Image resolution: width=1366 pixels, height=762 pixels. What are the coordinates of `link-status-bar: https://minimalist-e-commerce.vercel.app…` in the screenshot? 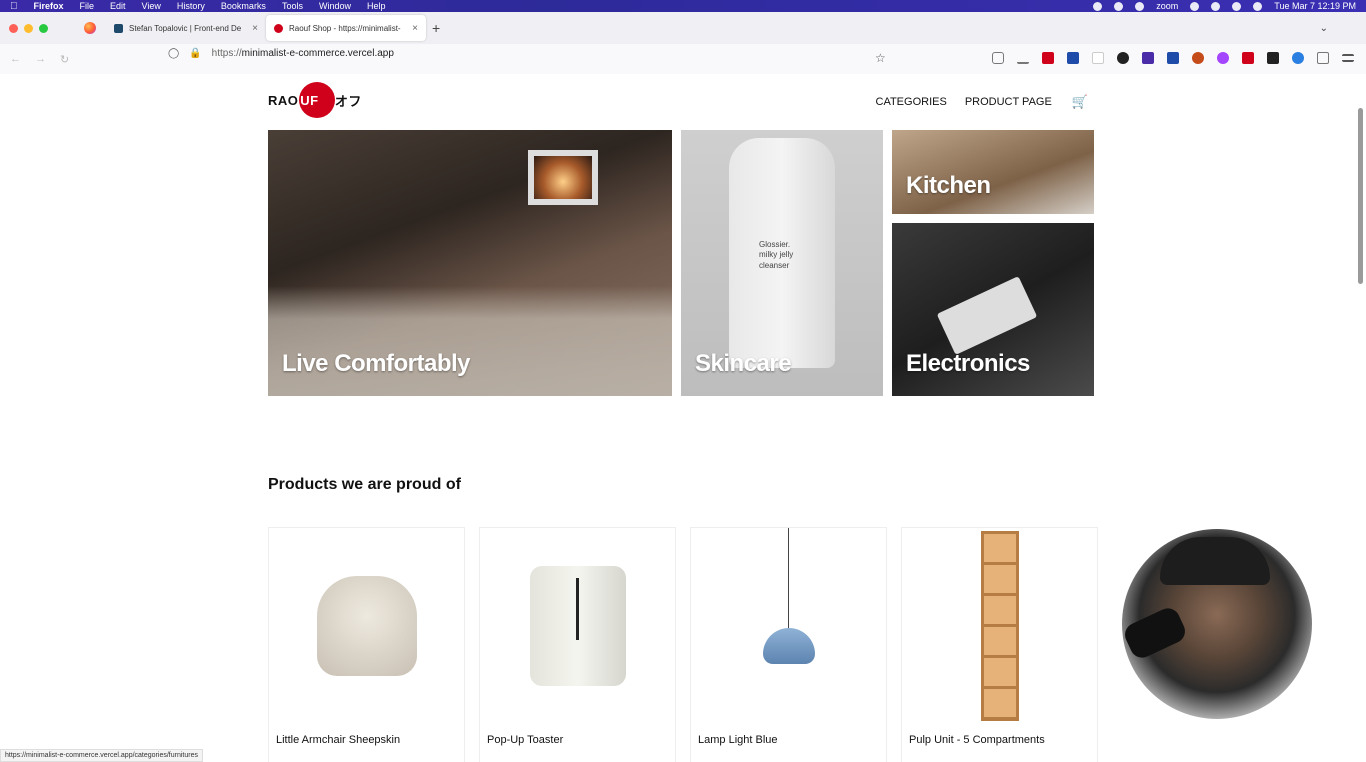 It's located at (101, 755).